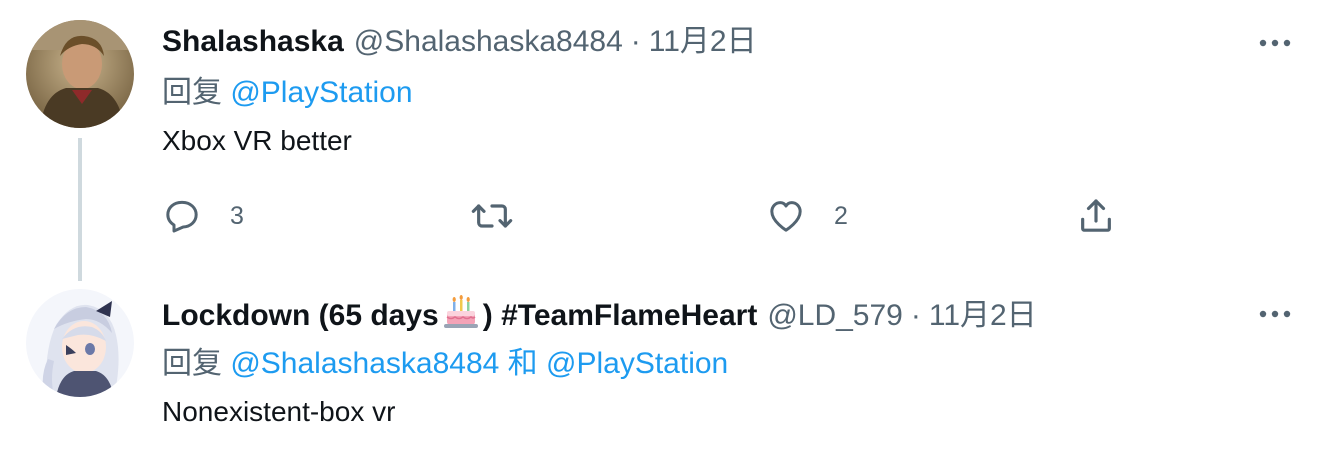  I want to click on mention-link: @Shalashaska8484, so click(364, 363).